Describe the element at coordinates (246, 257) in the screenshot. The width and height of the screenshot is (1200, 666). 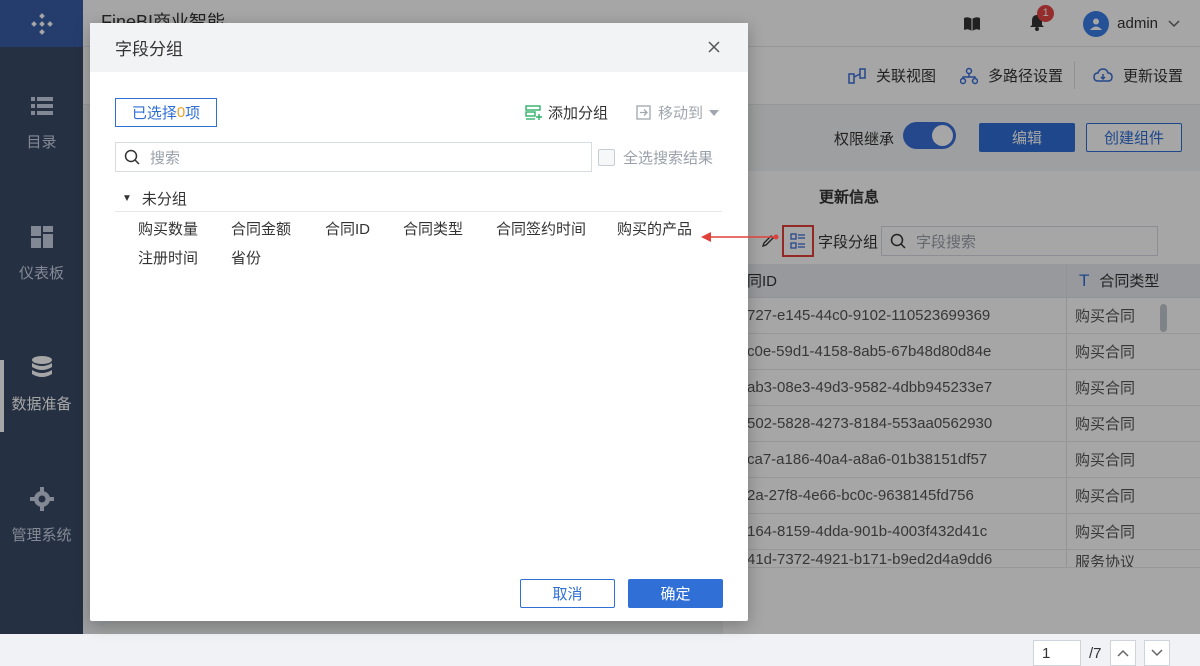
I see `field-item: 省份` at that location.